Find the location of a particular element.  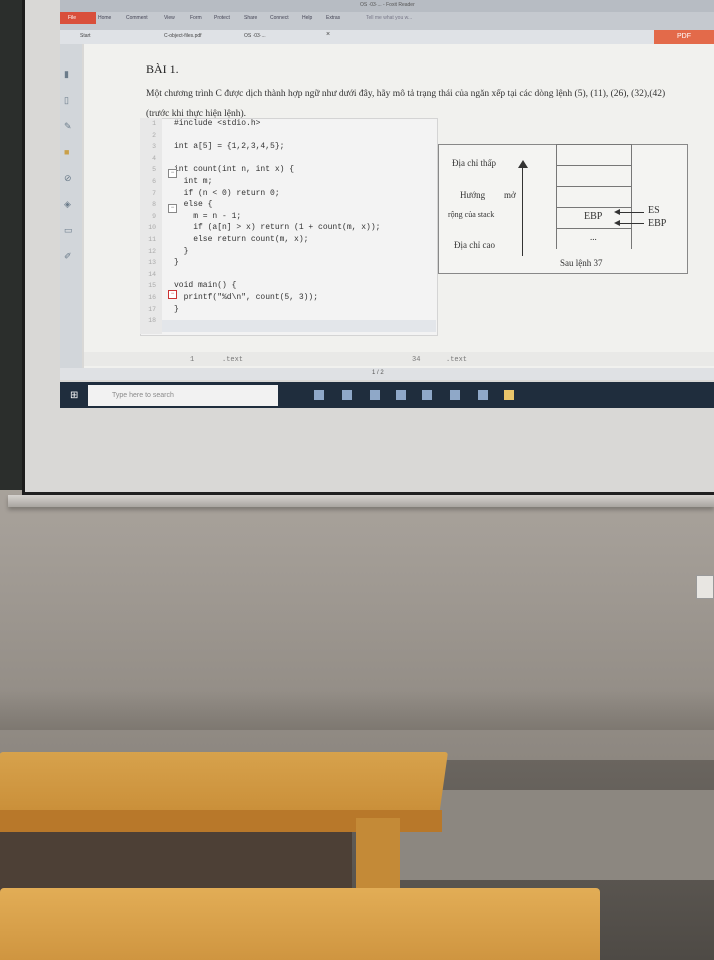

tab-c-object-files: C-object-files.pdf is located at coordinates (183, 36).